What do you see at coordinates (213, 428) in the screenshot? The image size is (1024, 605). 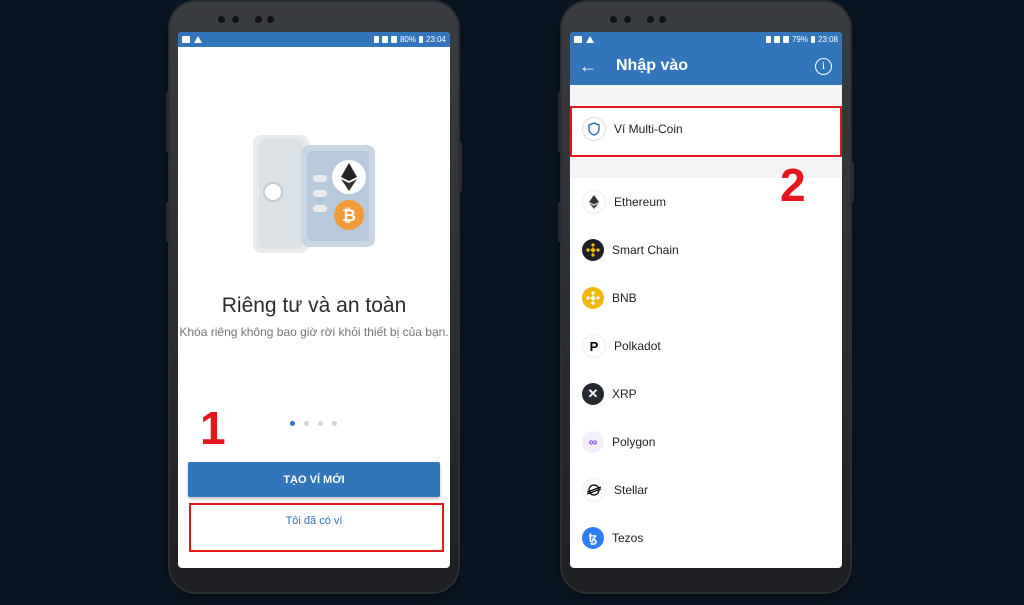 I see `step-number-1: 1` at bounding box center [213, 428].